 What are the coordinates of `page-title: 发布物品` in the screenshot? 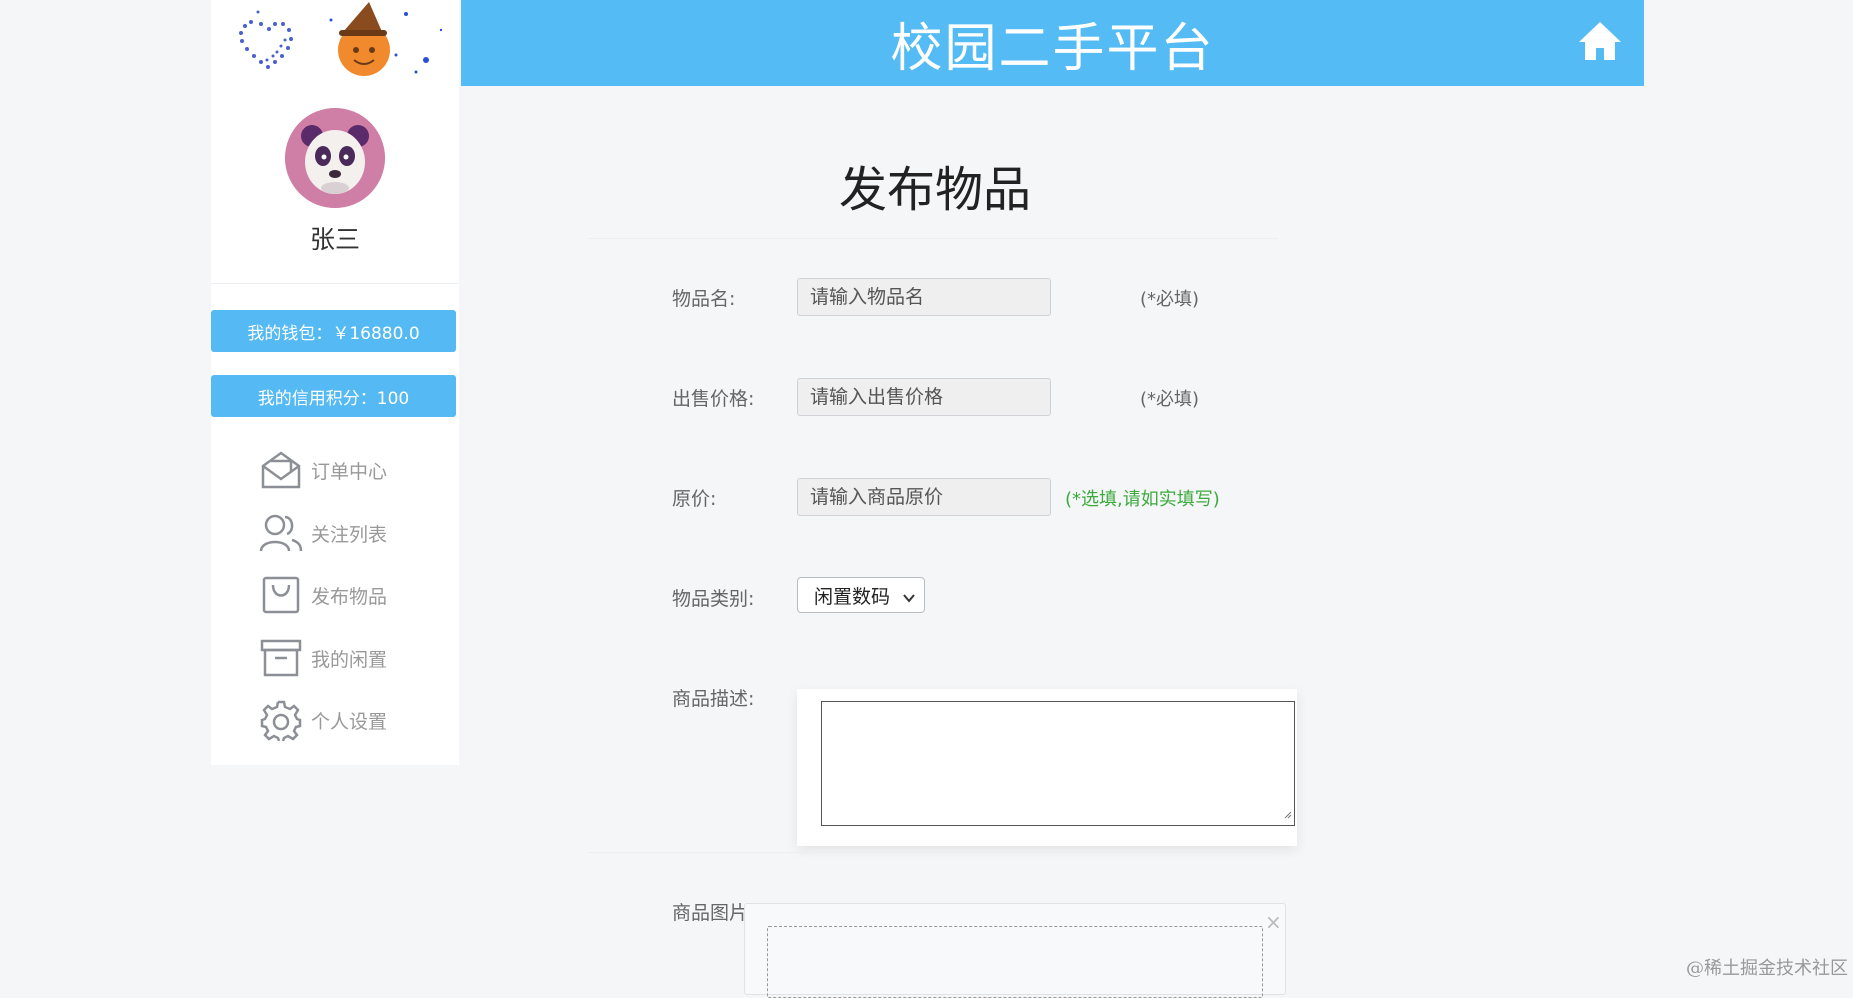 It's located at (934, 190).